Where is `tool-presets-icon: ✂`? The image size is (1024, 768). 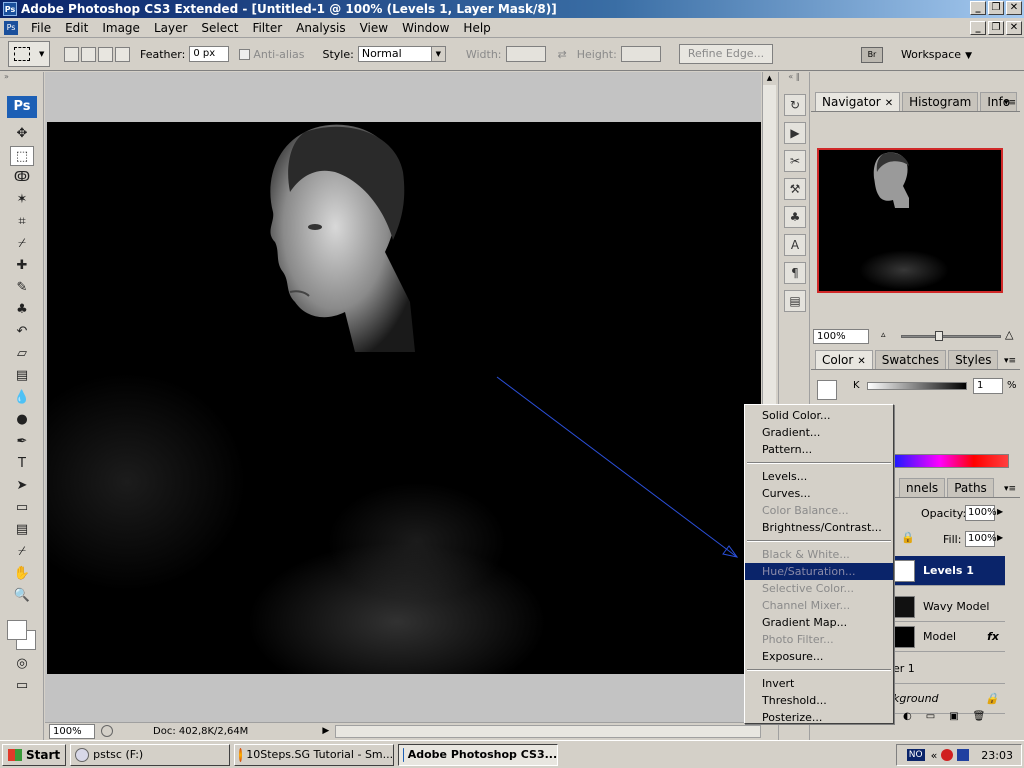 tool-presets-icon: ✂ is located at coordinates (795, 161).